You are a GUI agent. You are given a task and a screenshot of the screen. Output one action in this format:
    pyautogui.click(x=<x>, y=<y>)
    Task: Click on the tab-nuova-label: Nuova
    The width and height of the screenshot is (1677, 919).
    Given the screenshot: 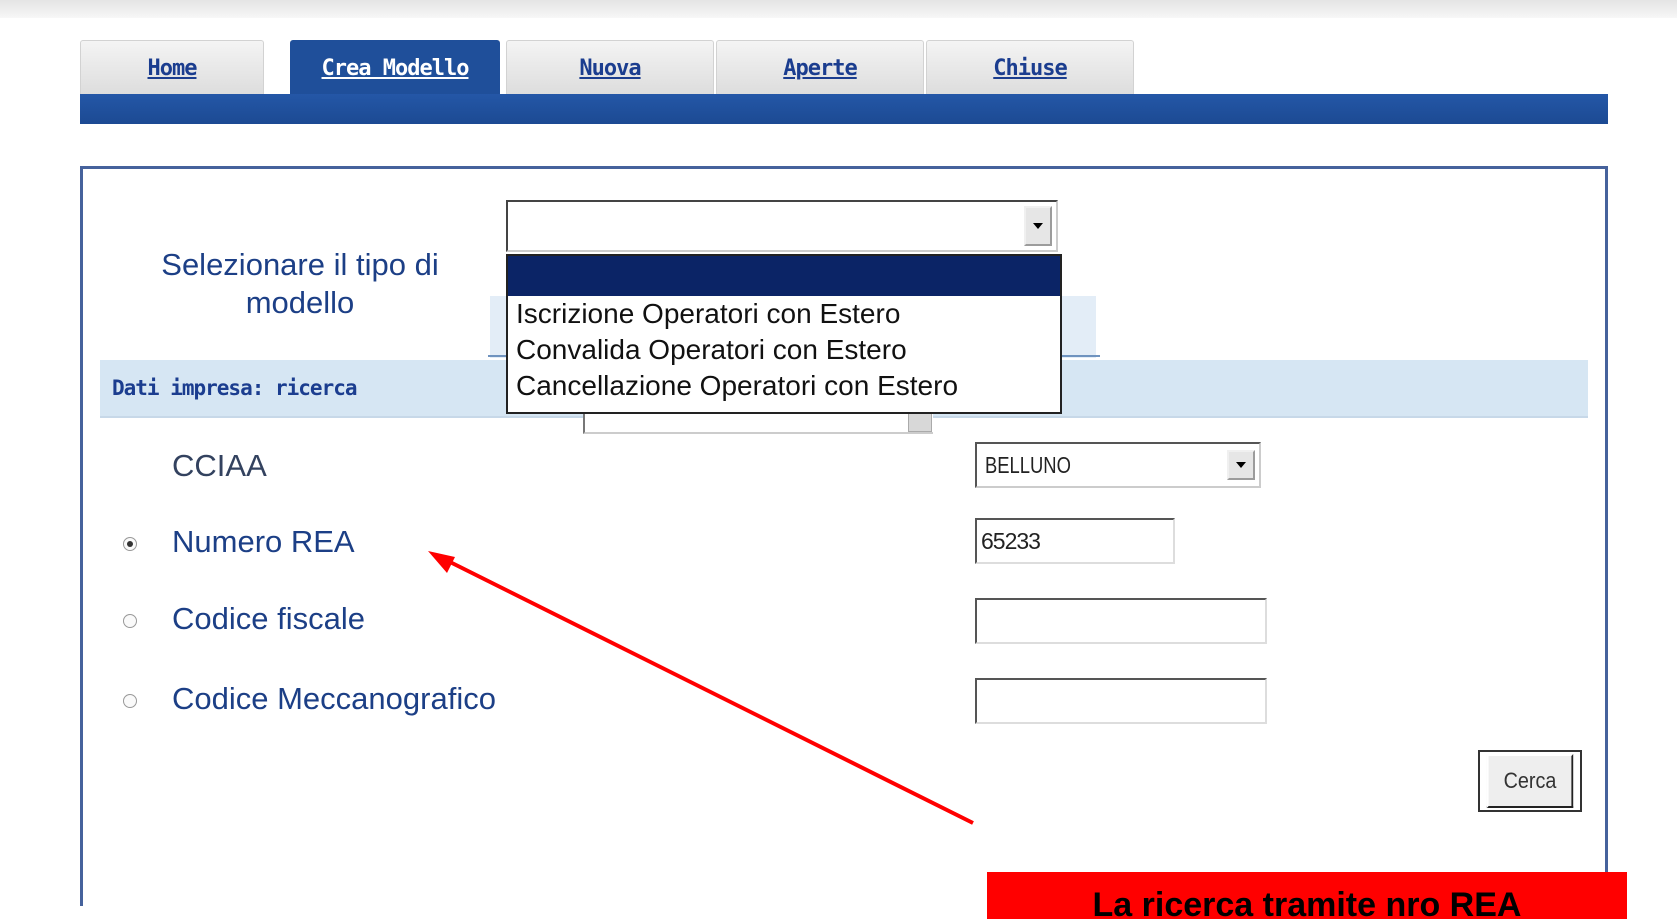 What is the action you would take?
    pyautogui.click(x=610, y=68)
    